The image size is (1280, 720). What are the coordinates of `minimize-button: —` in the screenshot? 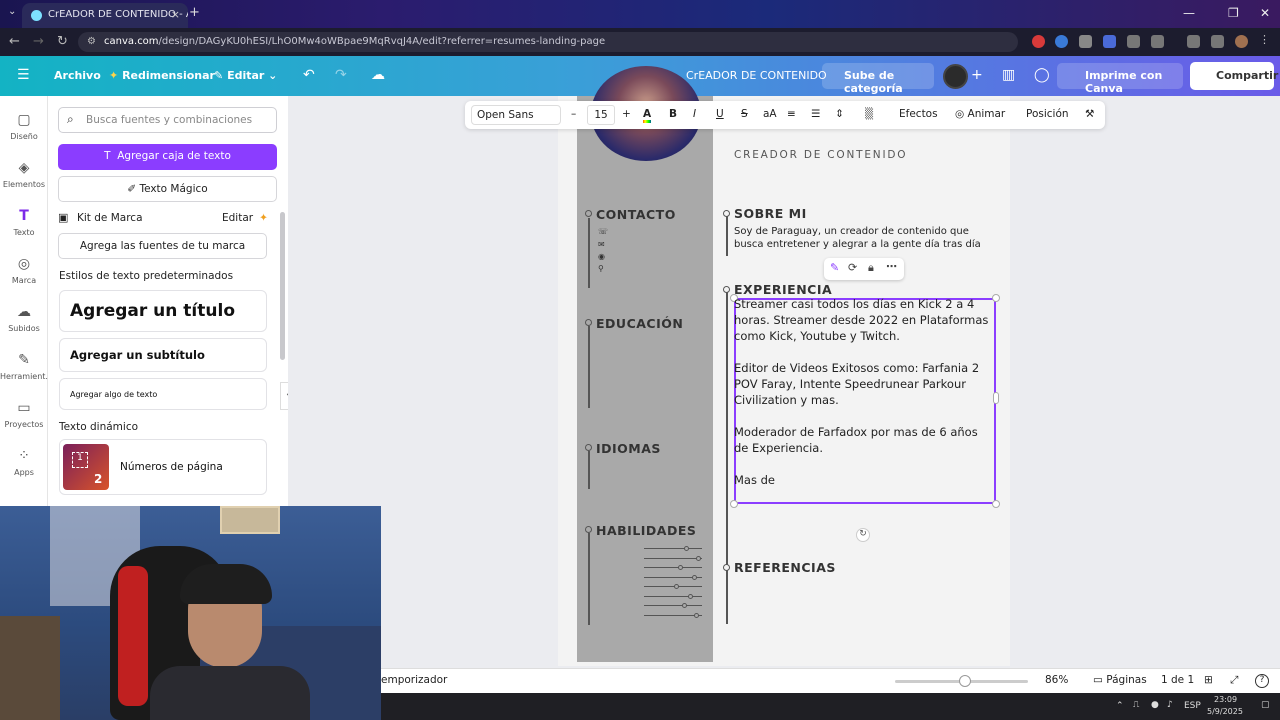 It's located at (1189, 13).